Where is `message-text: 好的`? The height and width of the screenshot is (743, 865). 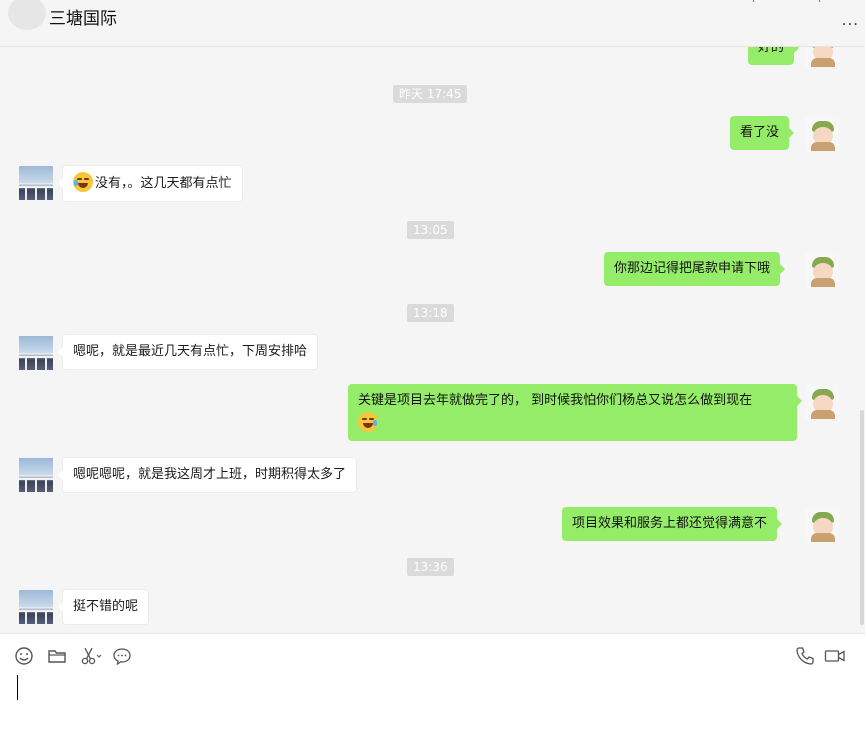
message-text: 好的 is located at coordinates (771, 51).